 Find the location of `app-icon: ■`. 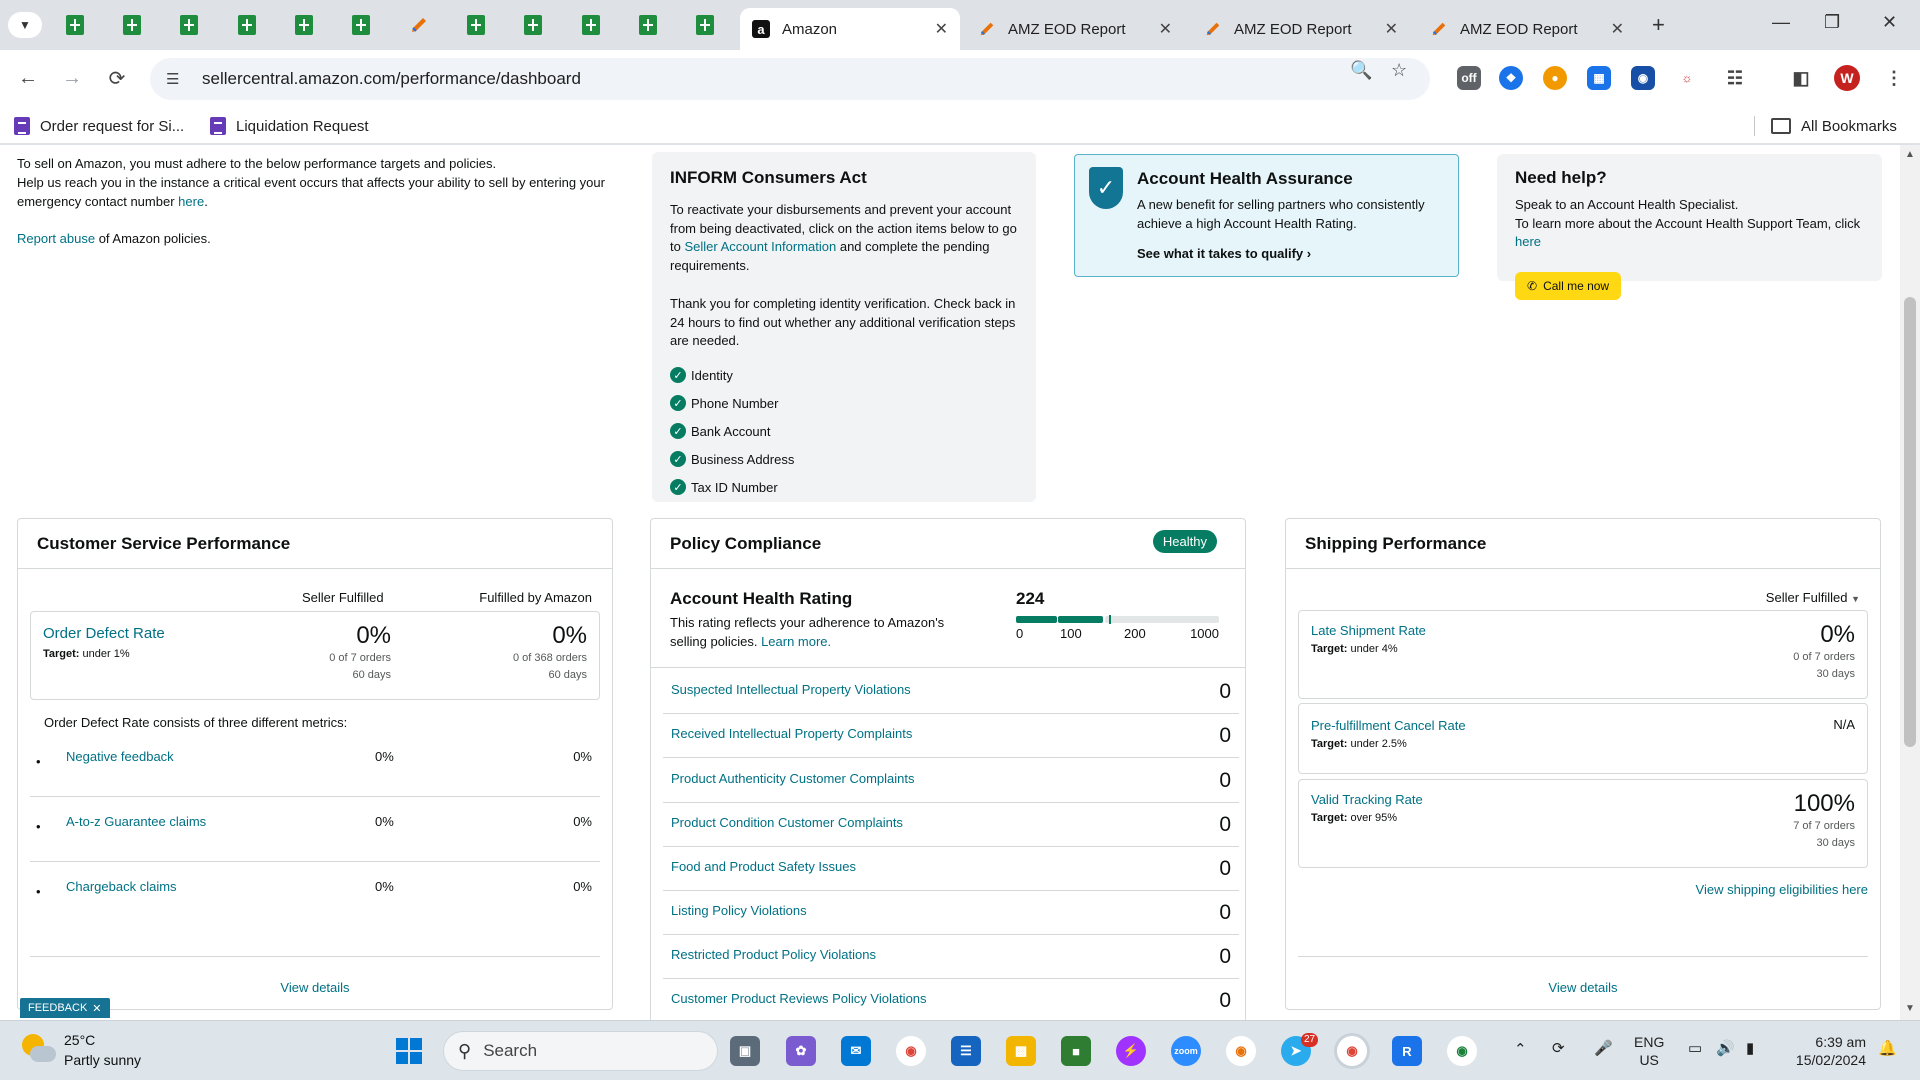

app-icon: ■ is located at coordinates (1076, 1051).